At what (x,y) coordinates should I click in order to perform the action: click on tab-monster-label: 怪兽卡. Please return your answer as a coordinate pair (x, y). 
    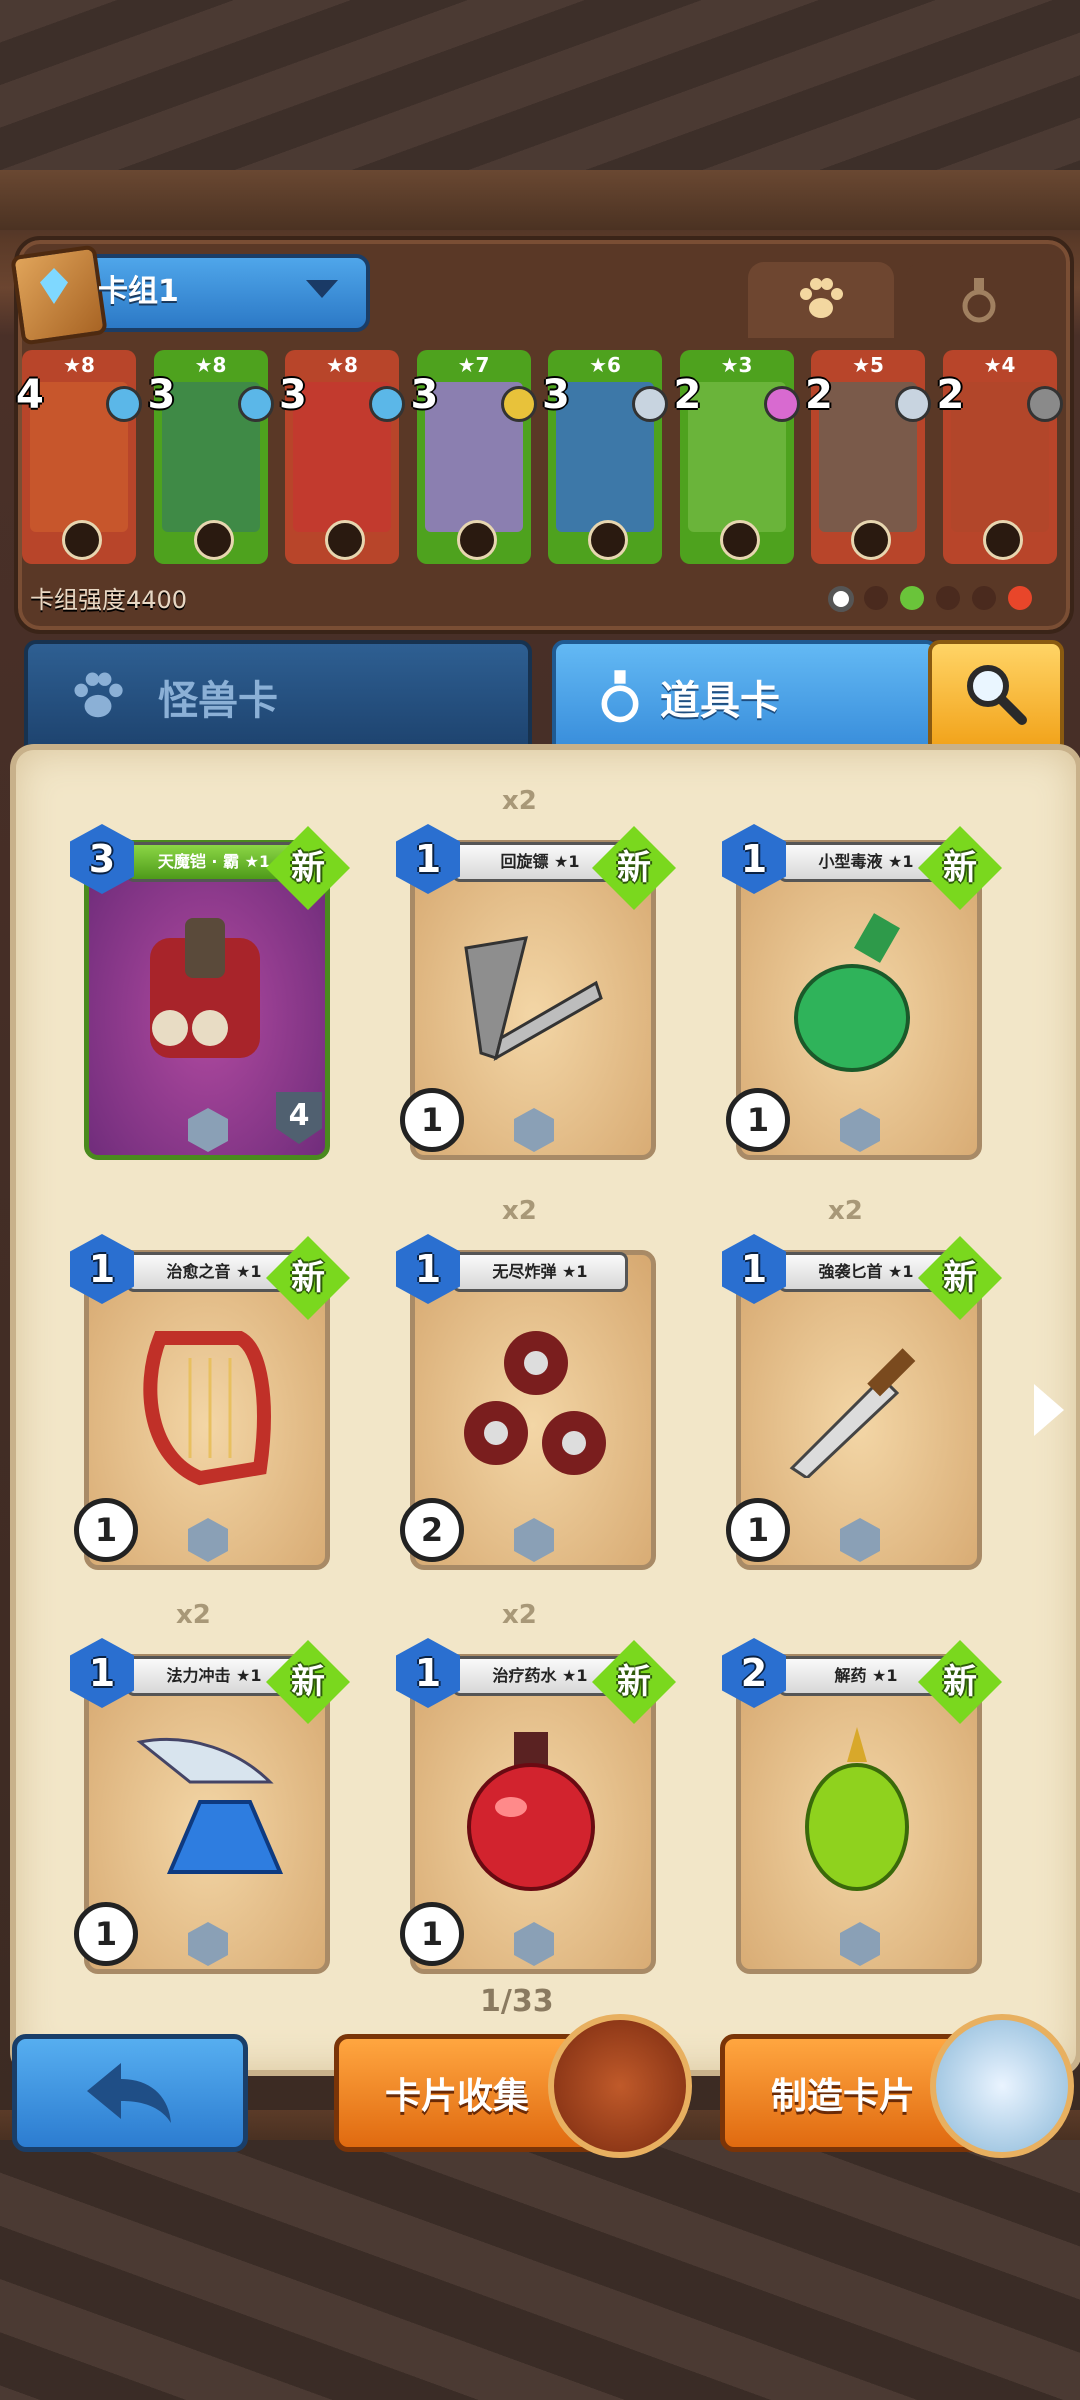
    Looking at the image, I should click on (218, 701).